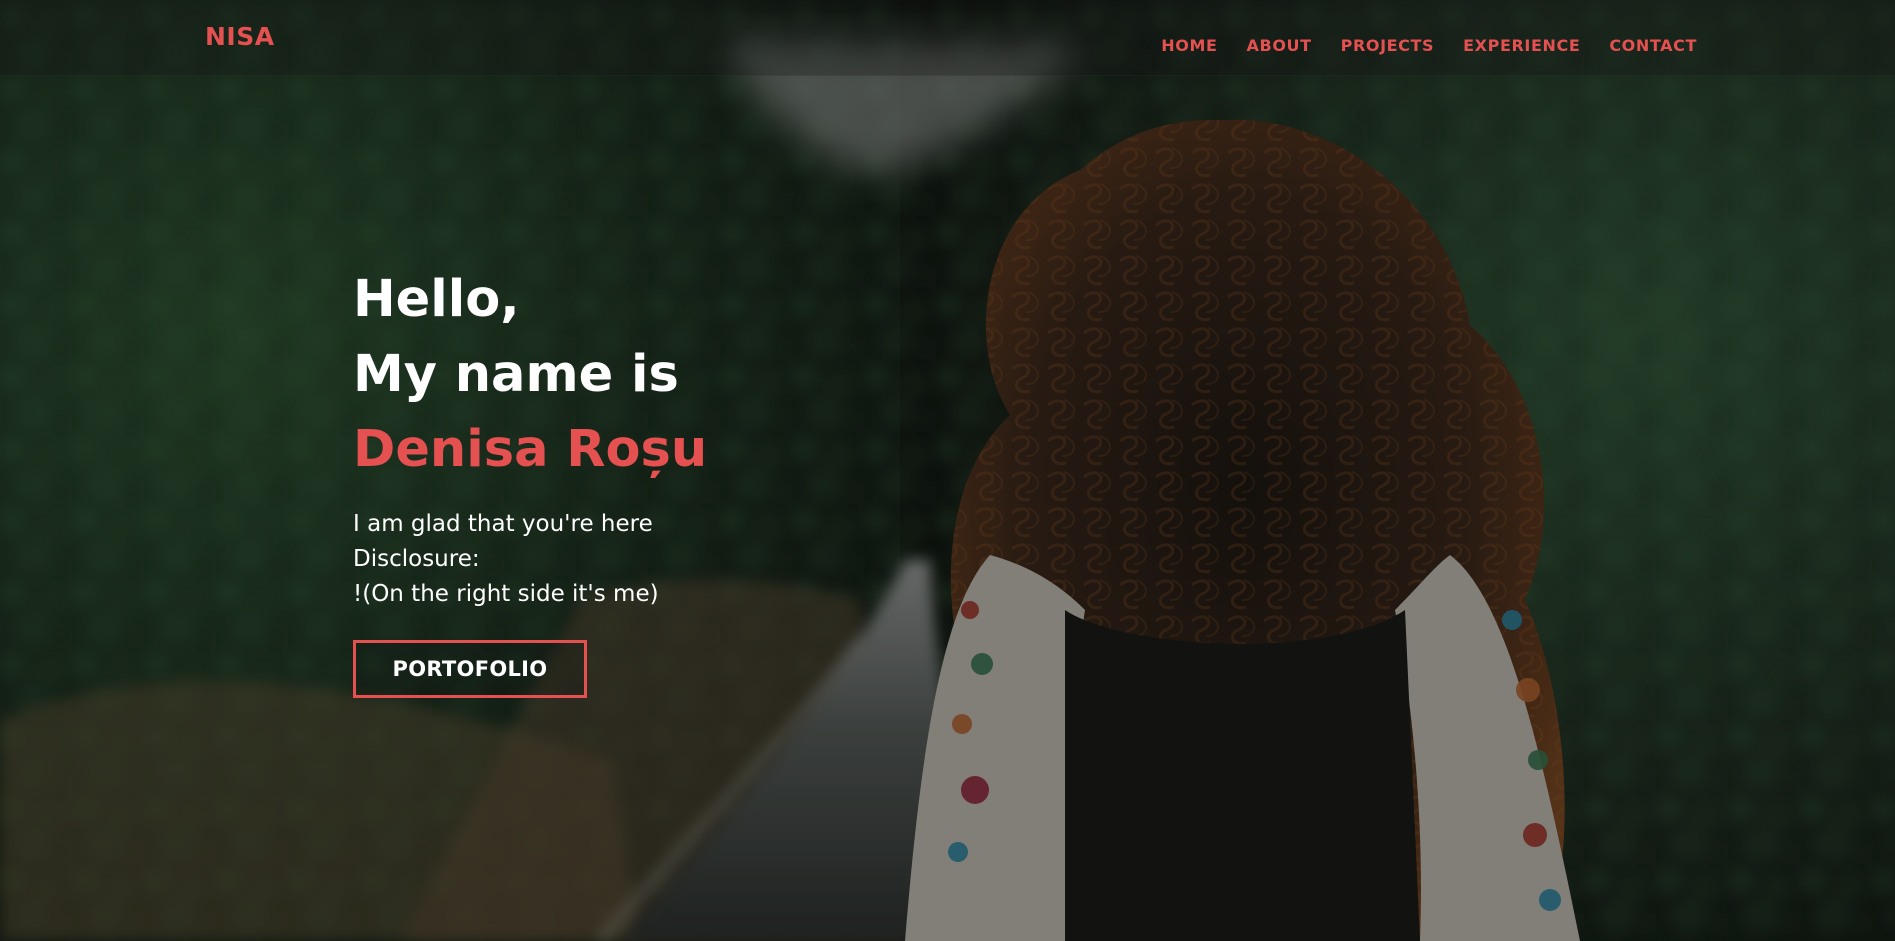 This screenshot has width=1895, height=941. I want to click on main-navigation: HOME ABOUT PROJECTS EXPERIENCE CONTACT, so click(1429, 45).